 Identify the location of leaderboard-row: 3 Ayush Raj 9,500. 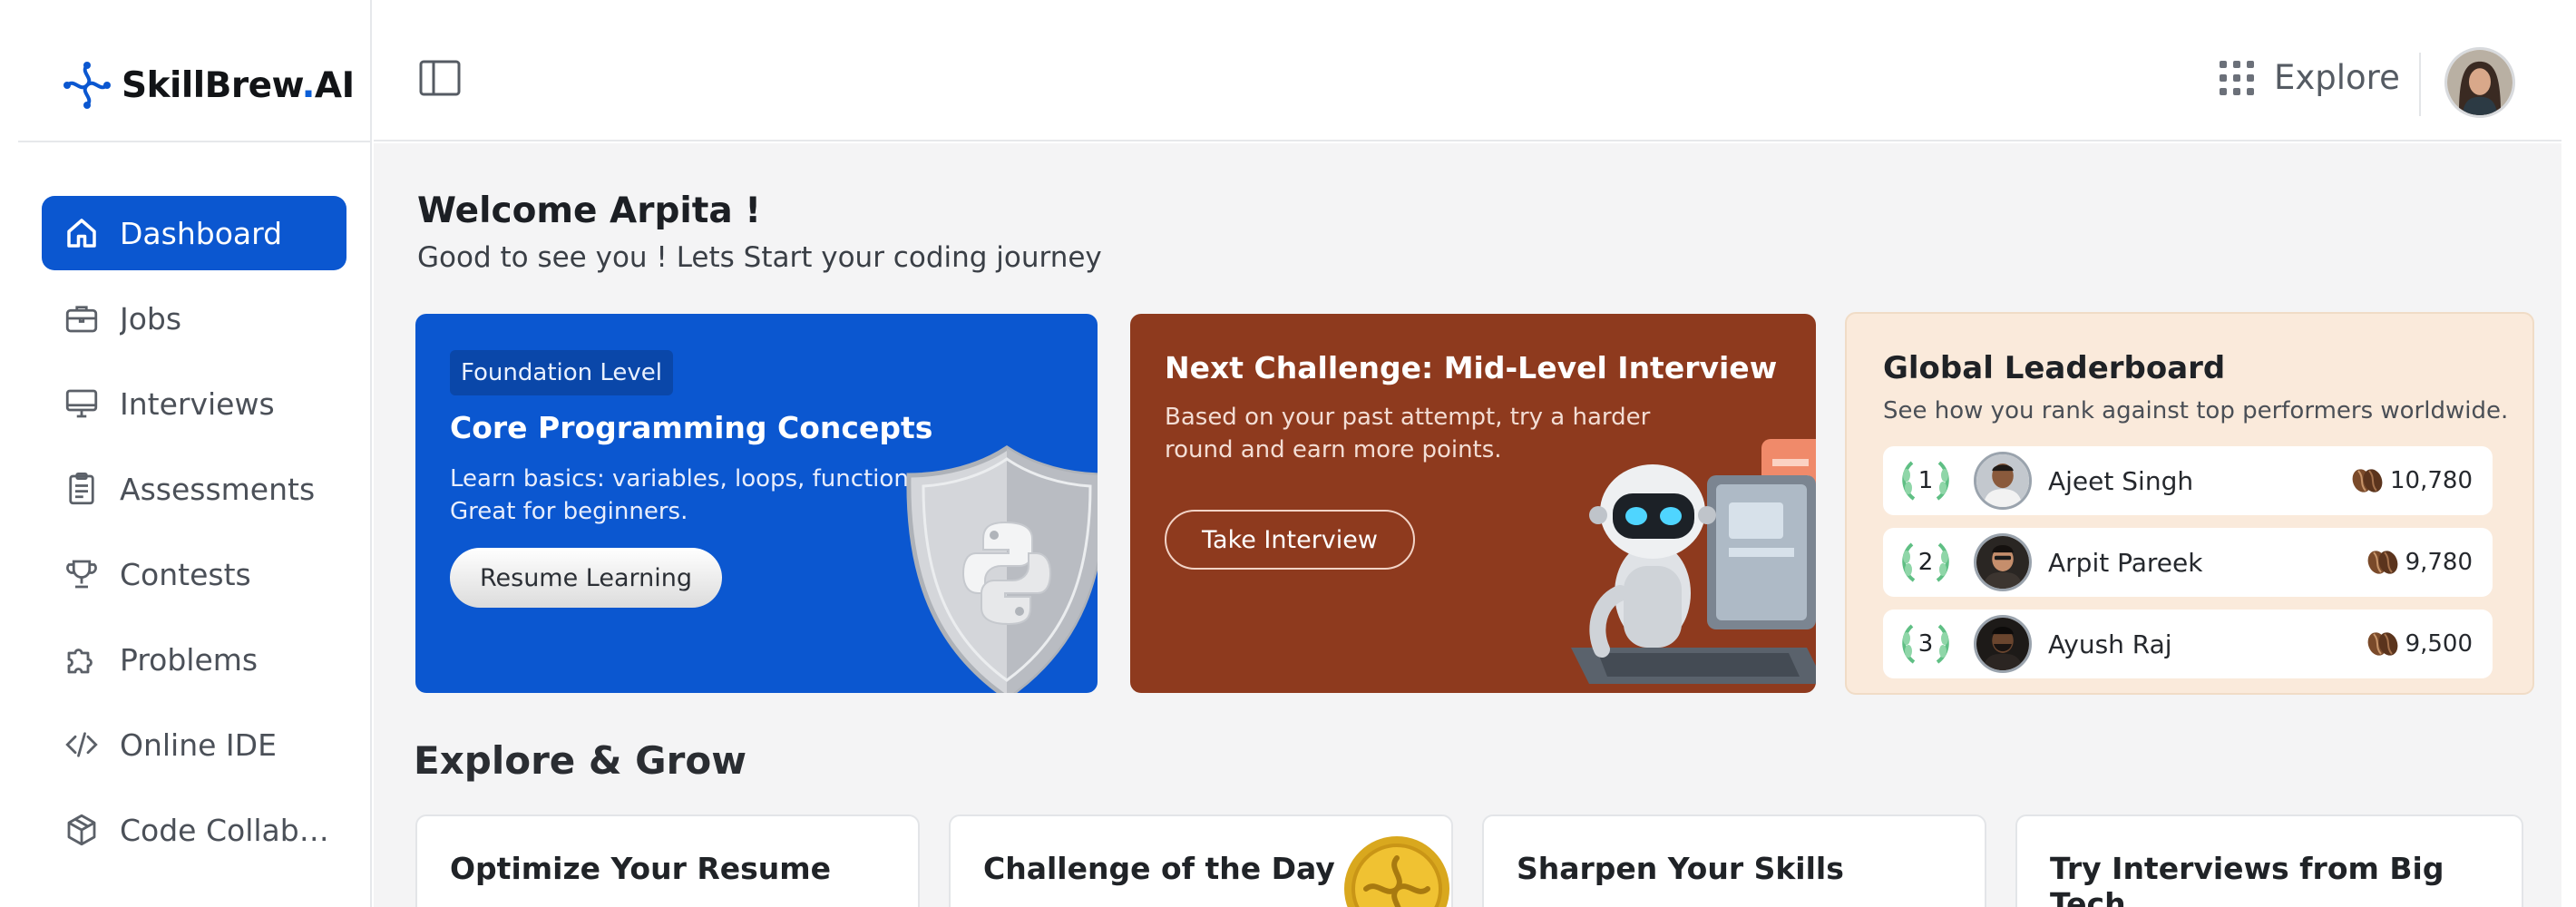
(2188, 644).